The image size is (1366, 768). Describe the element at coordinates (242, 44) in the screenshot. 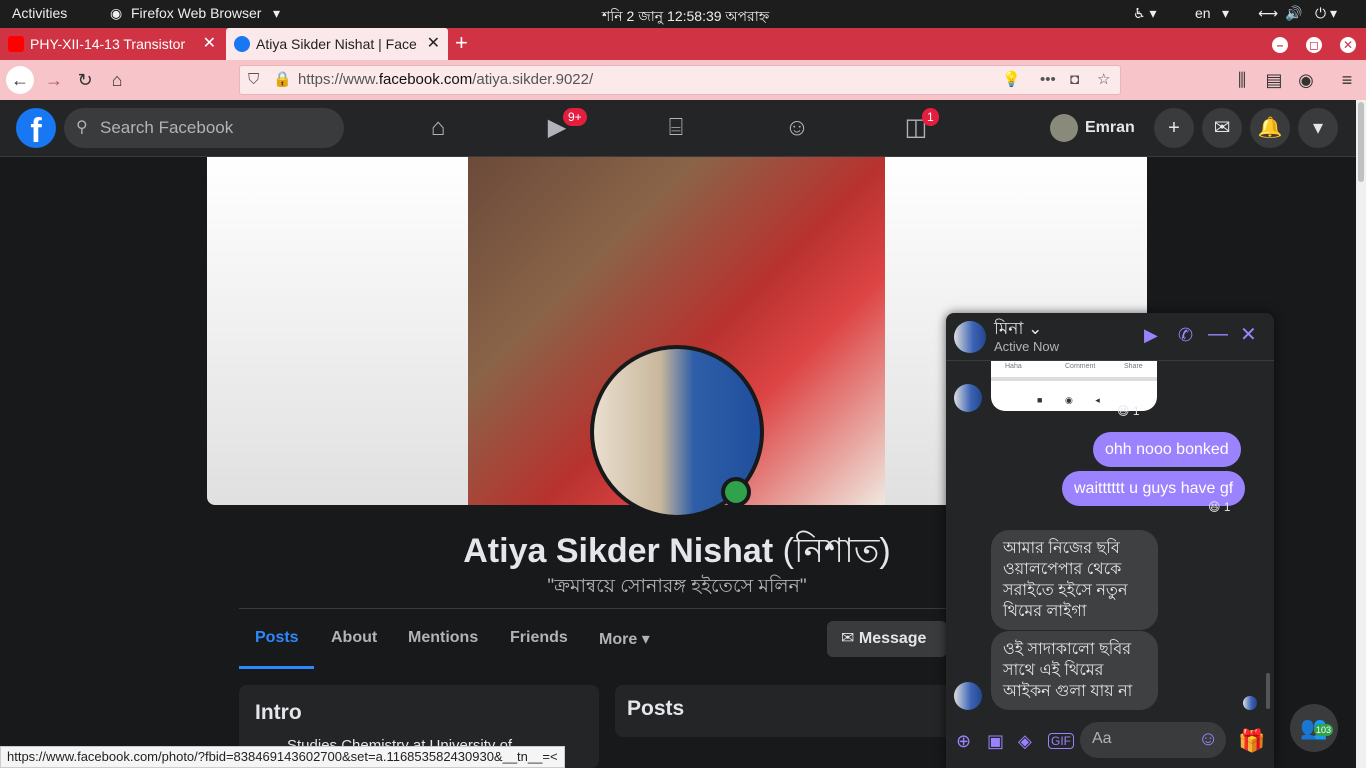

I see `facebook-icon` at that location.